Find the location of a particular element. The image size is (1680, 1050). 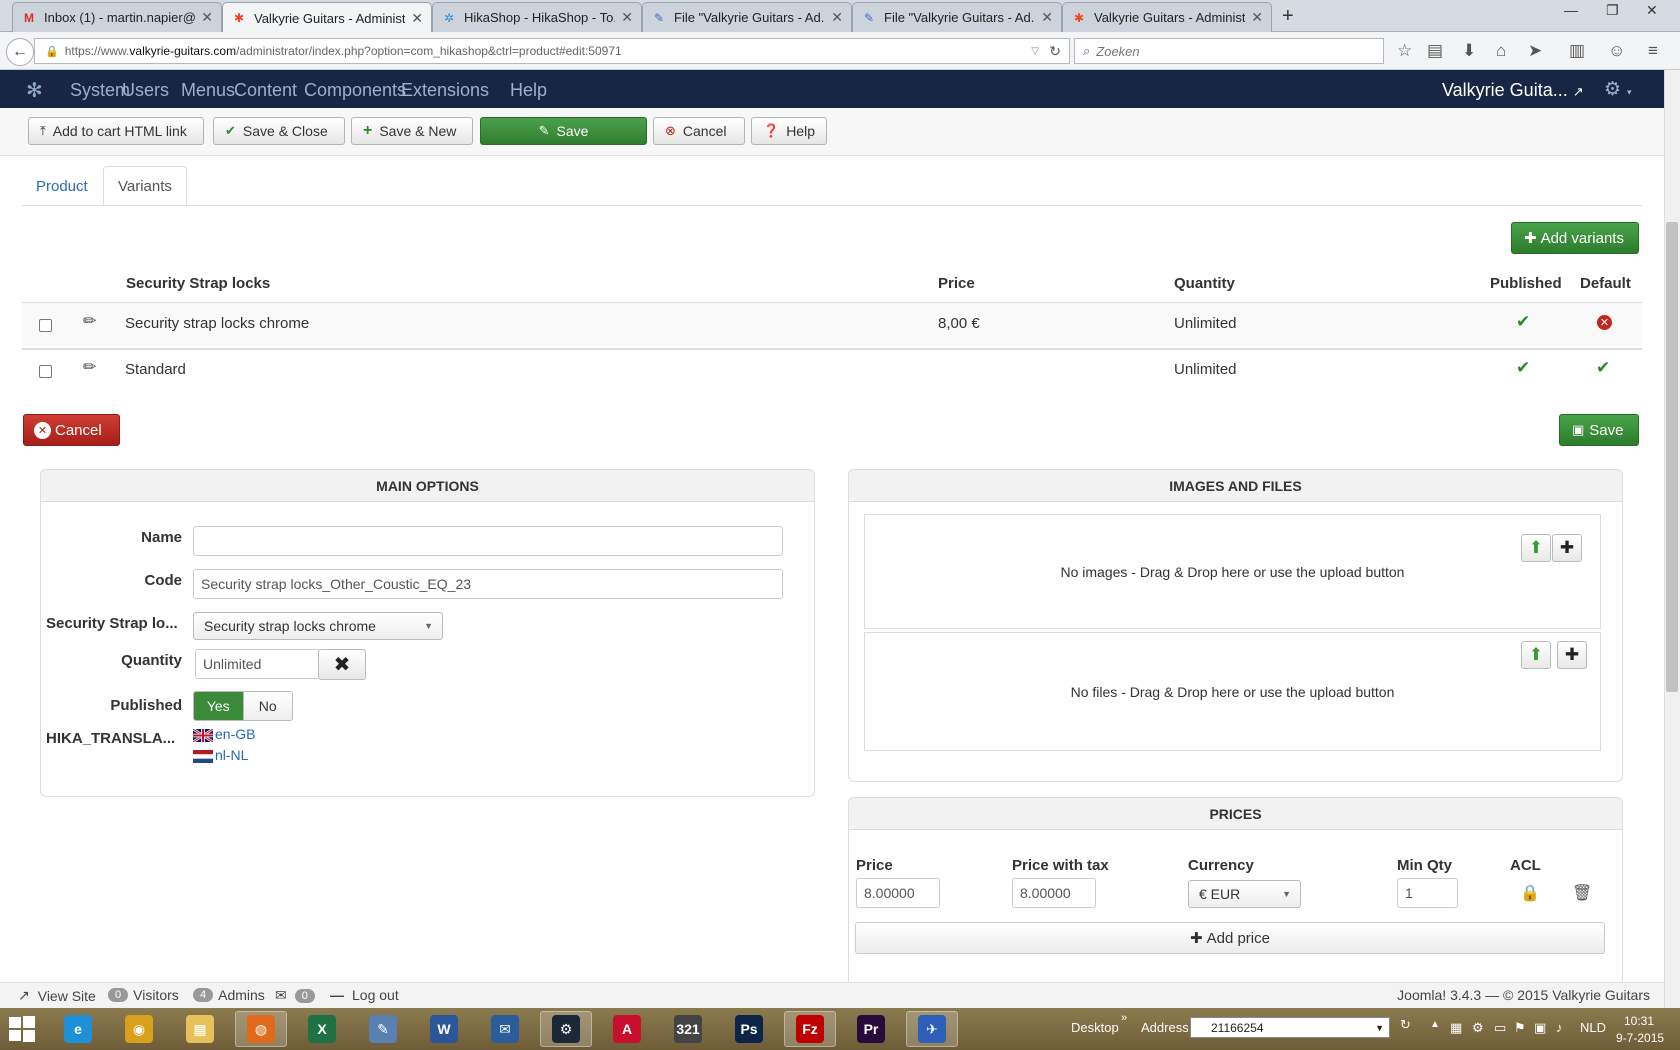

bookmark-star-icon: ☆ is located at coordinates (1404, 51).